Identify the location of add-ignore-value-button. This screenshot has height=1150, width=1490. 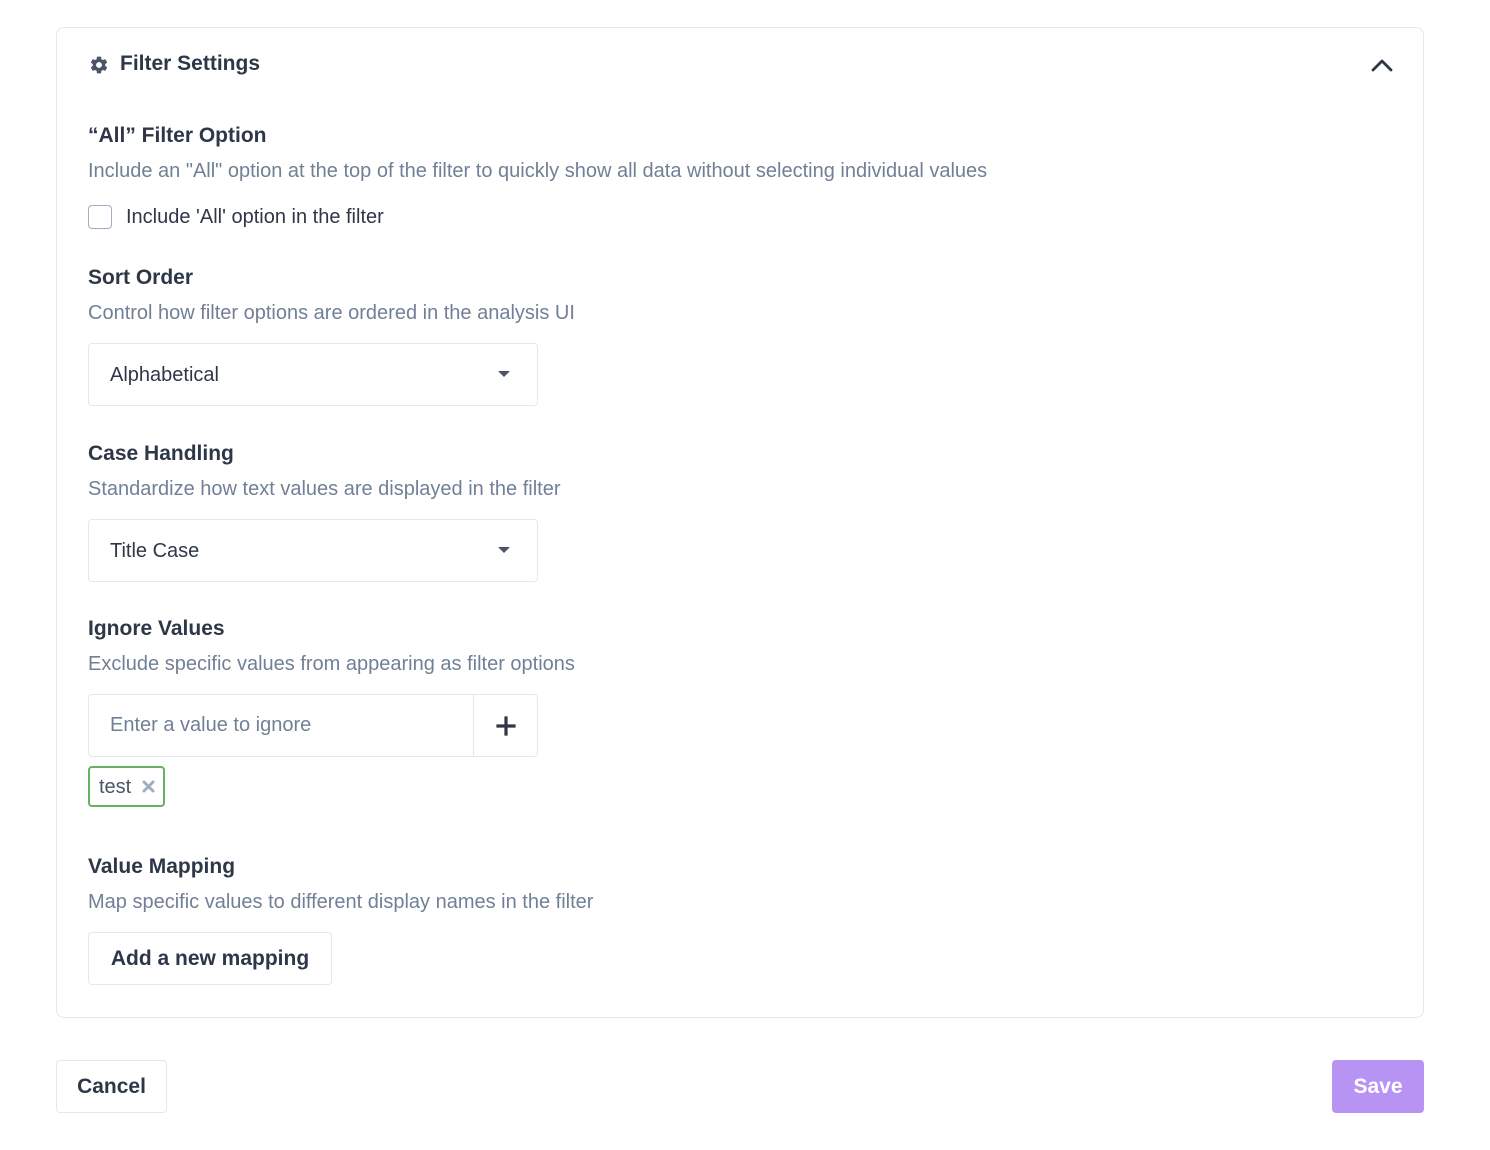
(505, 725).